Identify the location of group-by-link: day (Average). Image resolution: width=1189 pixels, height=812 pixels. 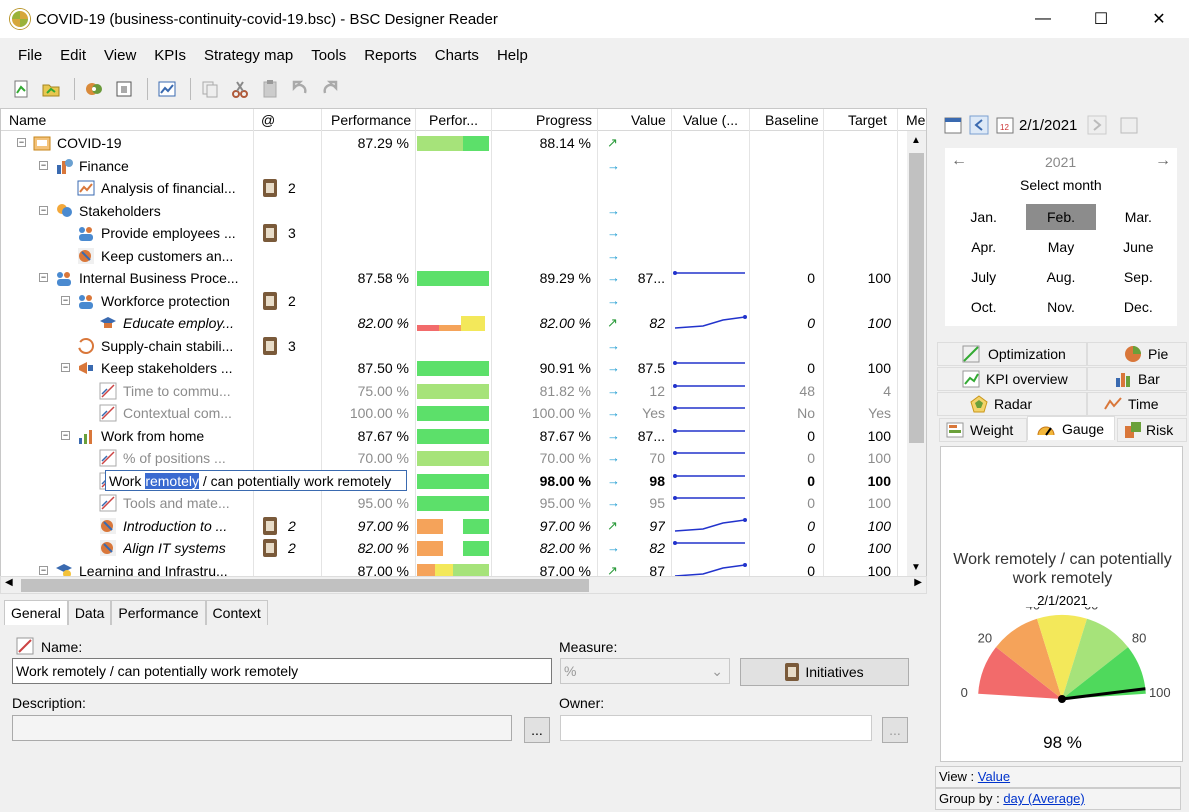
(1043, 798).